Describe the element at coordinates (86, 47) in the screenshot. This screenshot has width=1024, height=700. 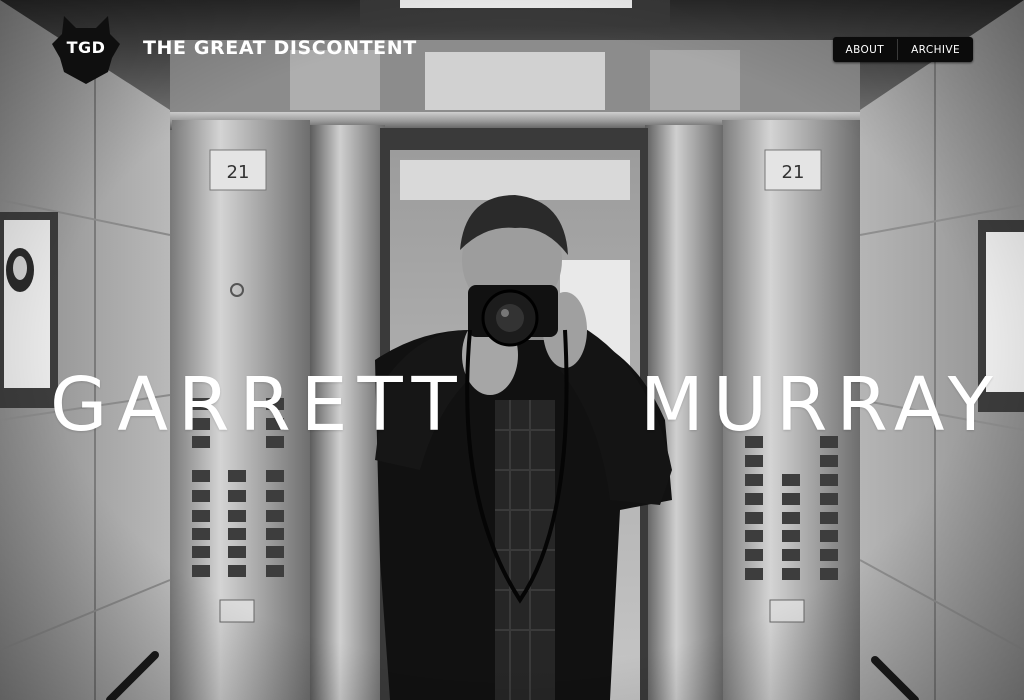
I see `logo-text: TGD` at that location.